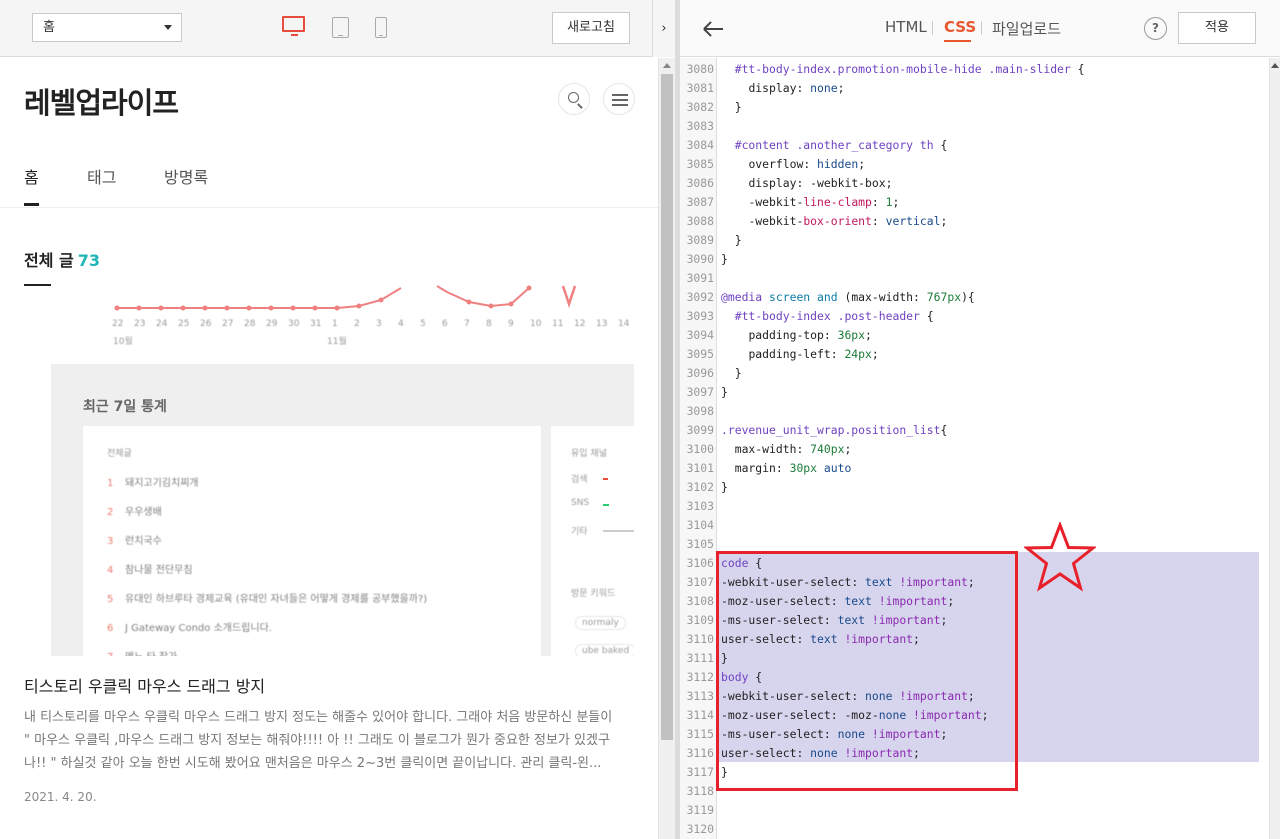 The height and width of the screenshot is (839, 1280). I want to click on code-line: display: -webkit-box;, so click(806, 183).